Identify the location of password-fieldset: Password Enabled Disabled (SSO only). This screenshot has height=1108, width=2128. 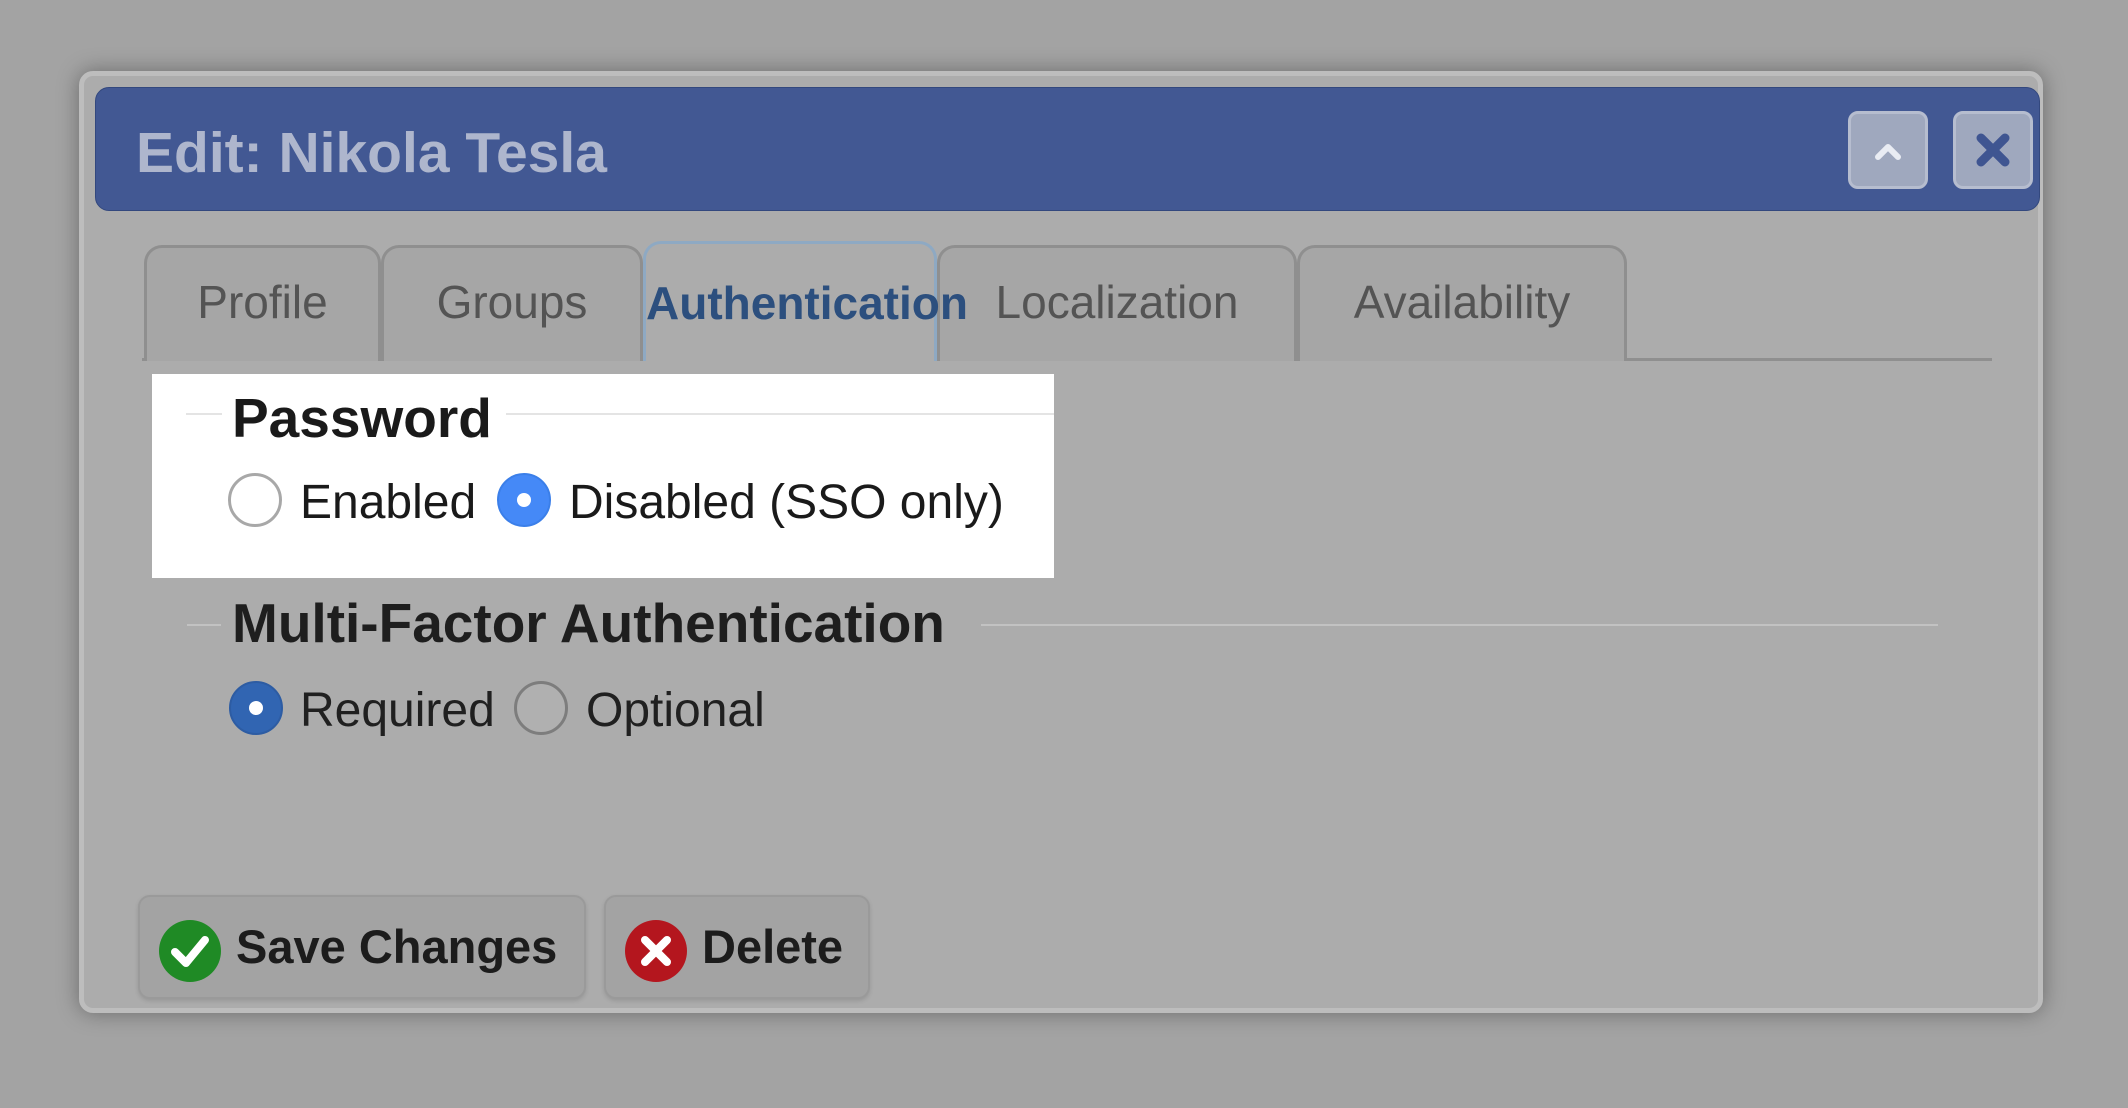
(603, 476).